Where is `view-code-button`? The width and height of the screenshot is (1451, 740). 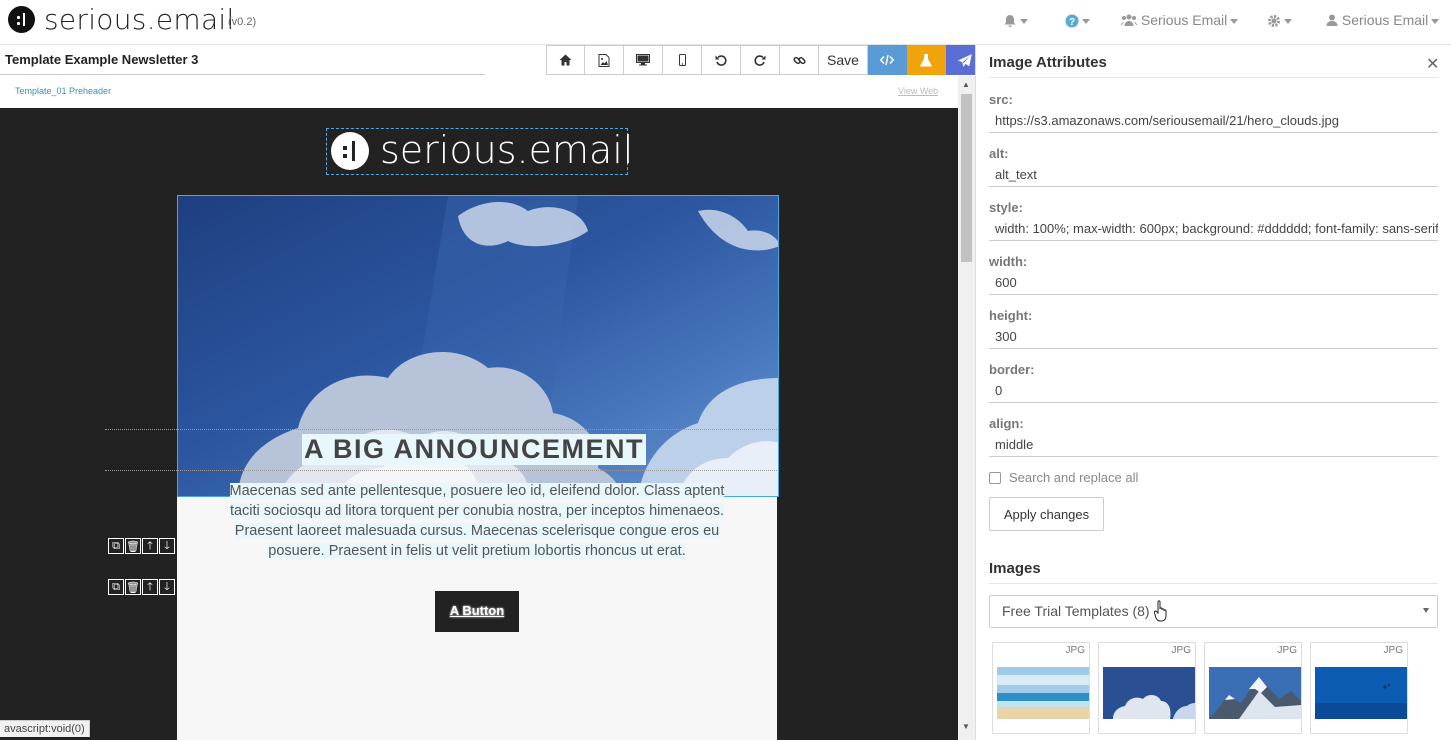
view-code-button is located at coordinates (887, 60).